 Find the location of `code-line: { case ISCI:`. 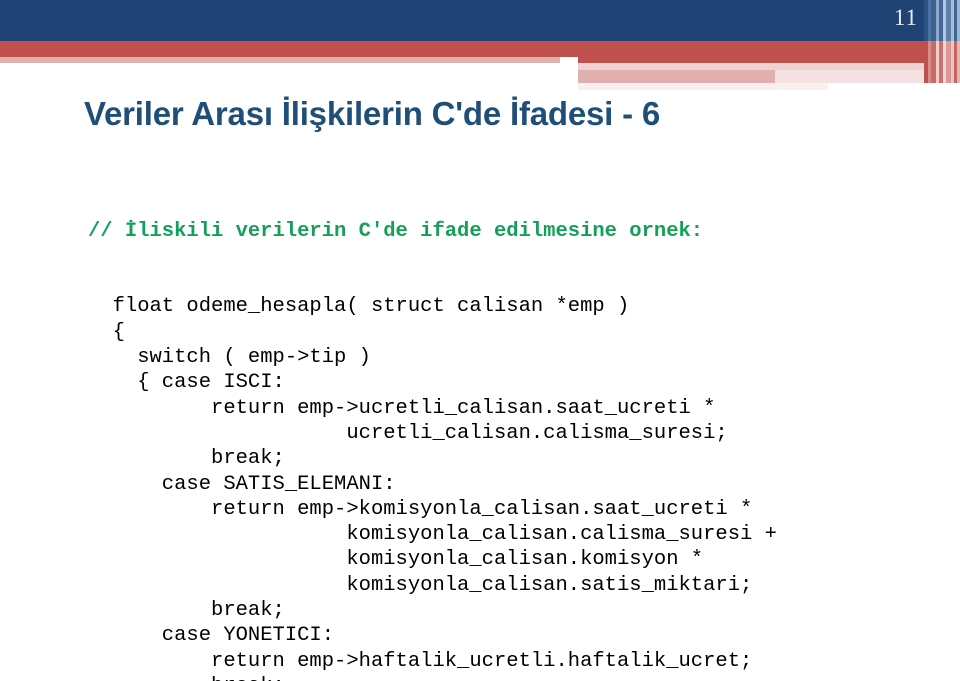

code-line: { case ISCI: is located at coordinates (186, 383).